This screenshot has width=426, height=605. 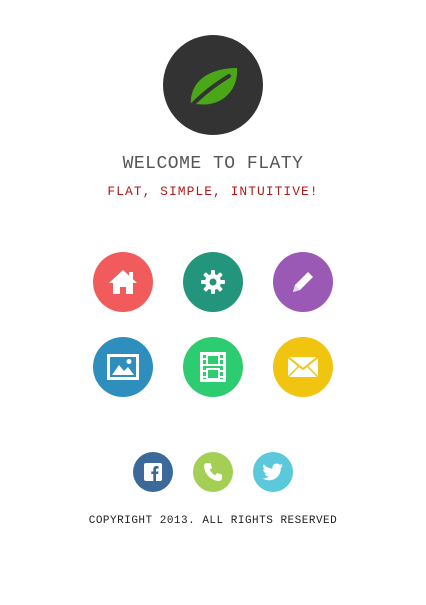 I want to click on page-title: WELCOME TO FLATY, so click(x=213, y=164).